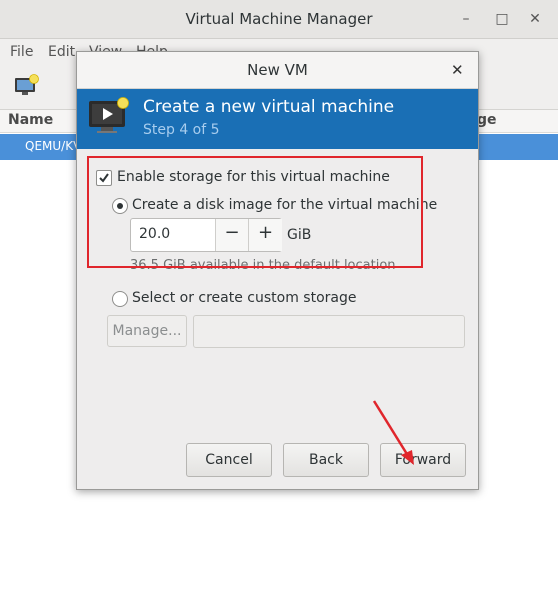 Image resolution: width=558 pixels, height=594 pixels. I want to click on custom-storage-path-input, so click(329, 331).